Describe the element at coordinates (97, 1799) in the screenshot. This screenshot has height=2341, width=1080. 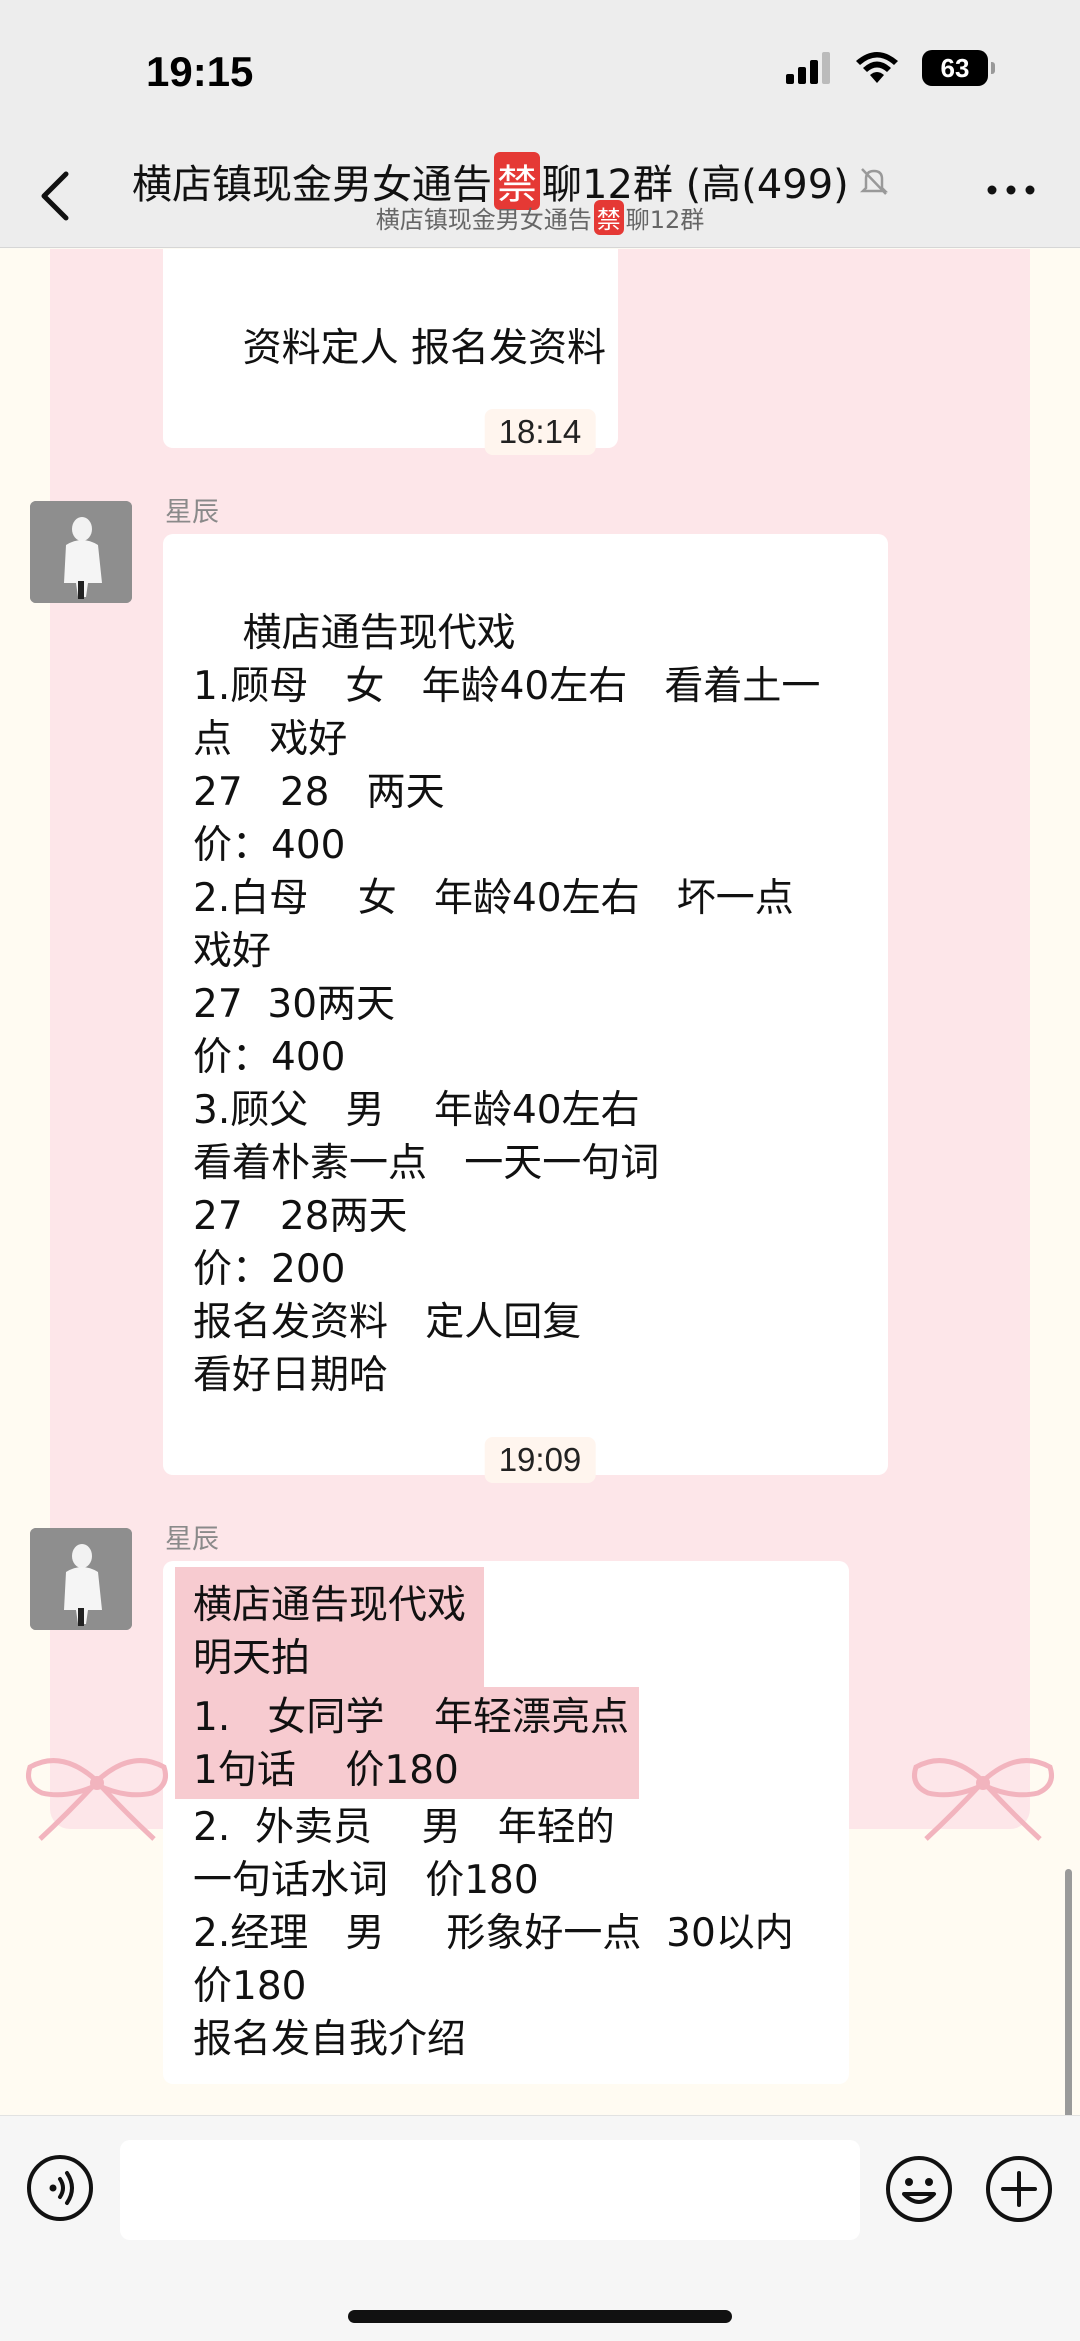
I see `left-bow-decoration-icon` at that location.